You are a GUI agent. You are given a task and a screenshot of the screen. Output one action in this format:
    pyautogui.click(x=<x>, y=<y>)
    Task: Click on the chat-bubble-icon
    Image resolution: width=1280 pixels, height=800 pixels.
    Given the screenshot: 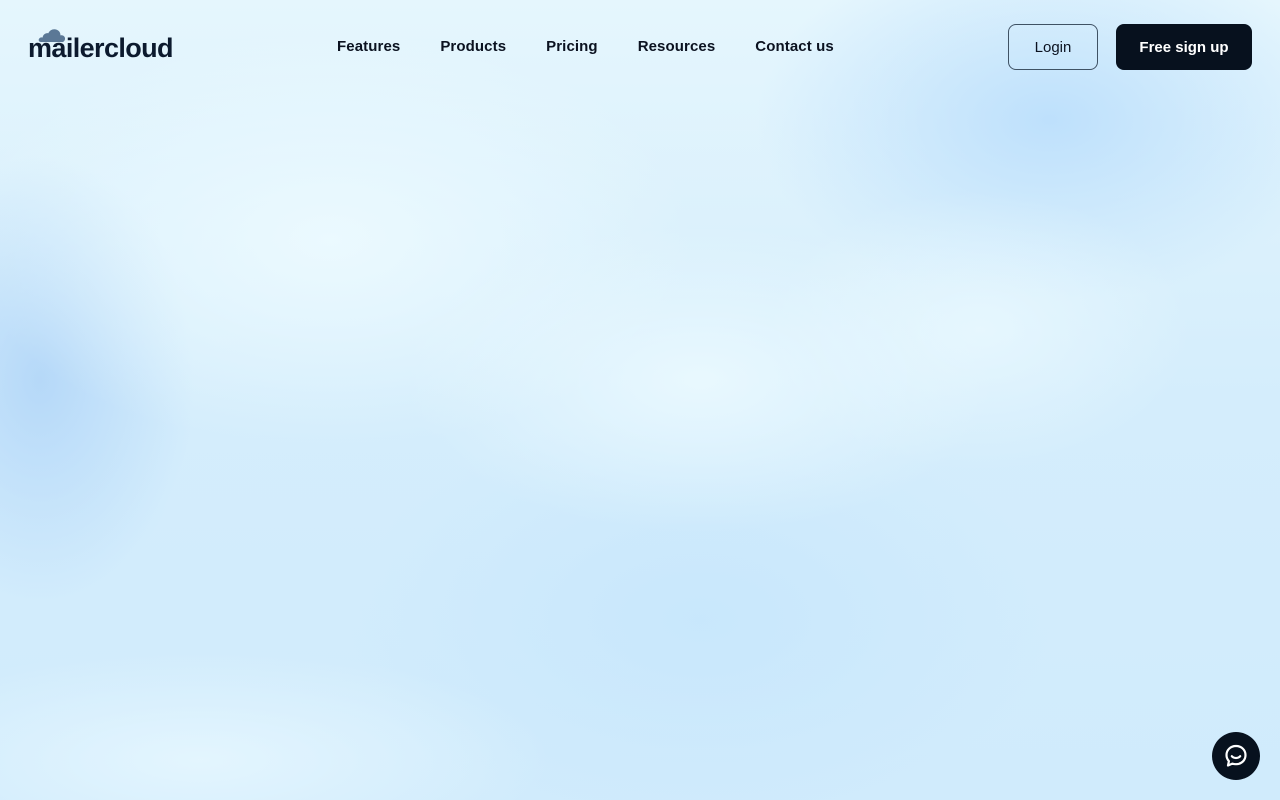 What is the action you would take?
    pyautogui.click(x=1236, y=755)
    